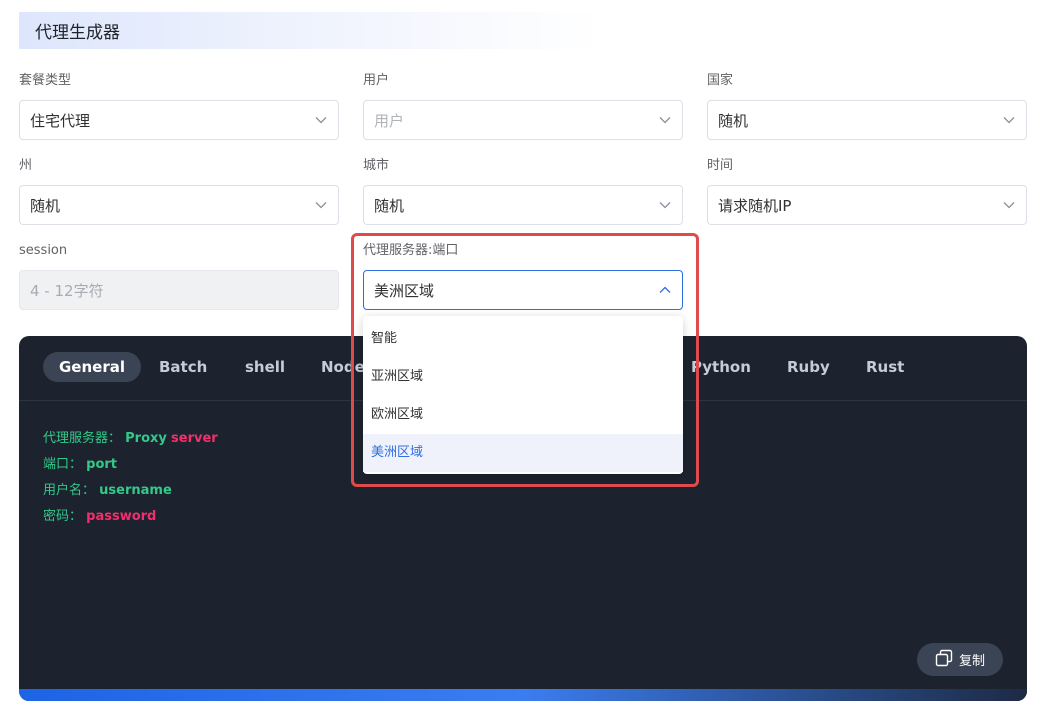  I want to click on time-label: 时间, so click(720, 165).